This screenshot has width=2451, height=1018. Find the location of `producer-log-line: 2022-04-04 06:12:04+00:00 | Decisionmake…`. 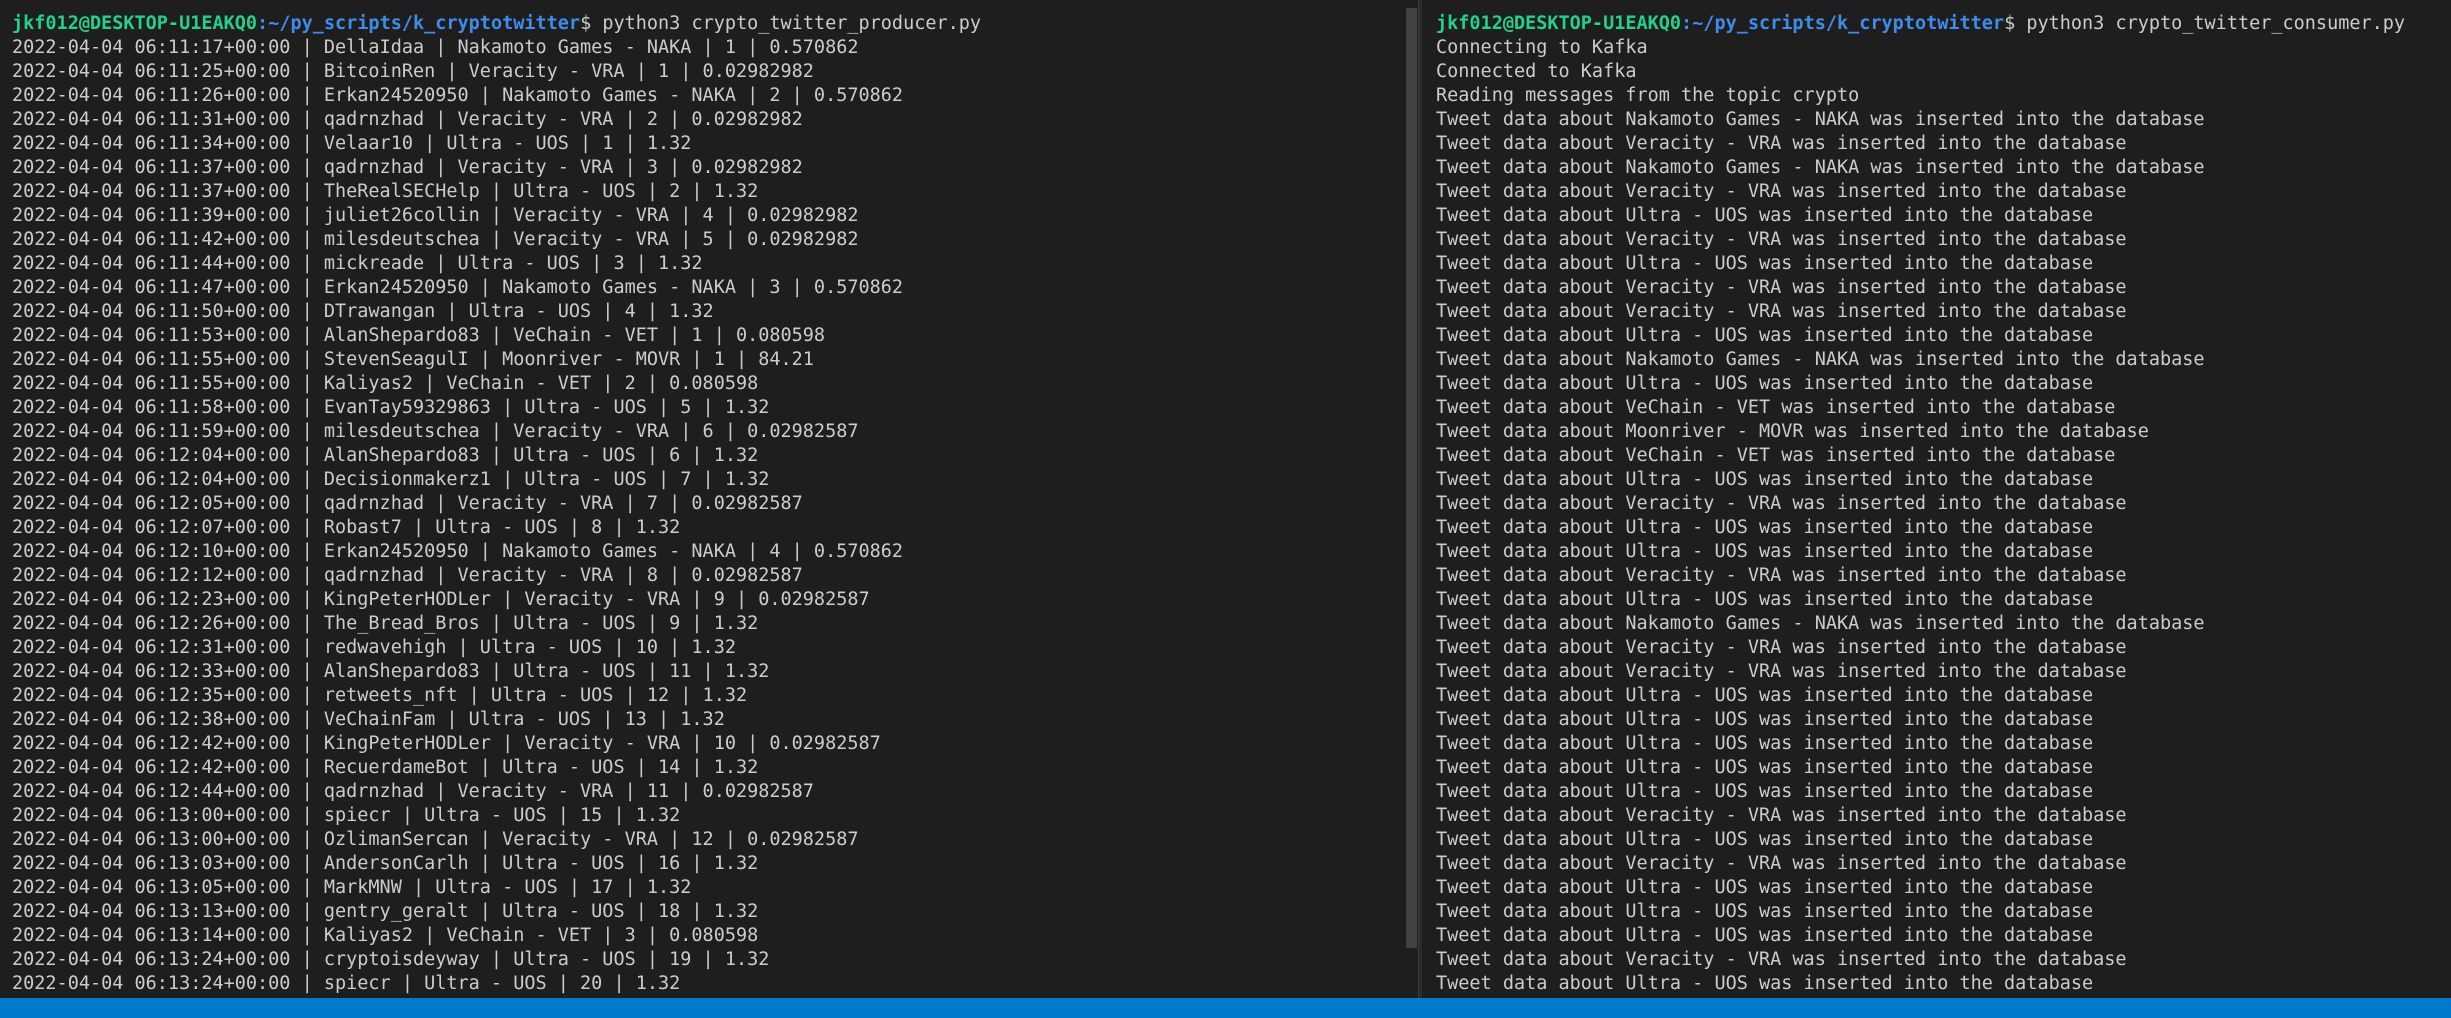

producer-log-line: 2022-04-04 06:12:04+00:00 | Decisionmake… is located at coordinates (391, 479).